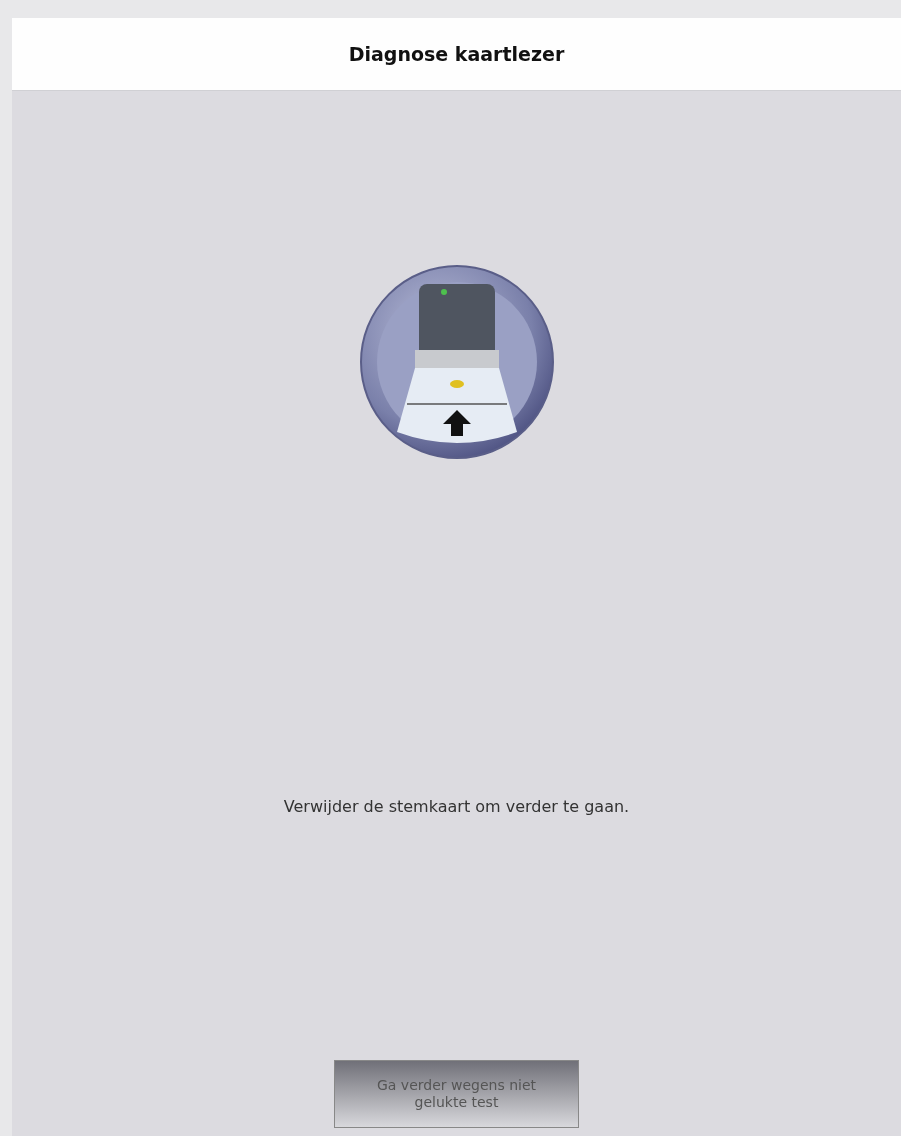 The width and height of the screenshot is (901, 1136). What do you see at coordinates (456, 54) in the screenshot?
I see `page-title: Diagnose kaartlezer` at bounding box center [456, 54].